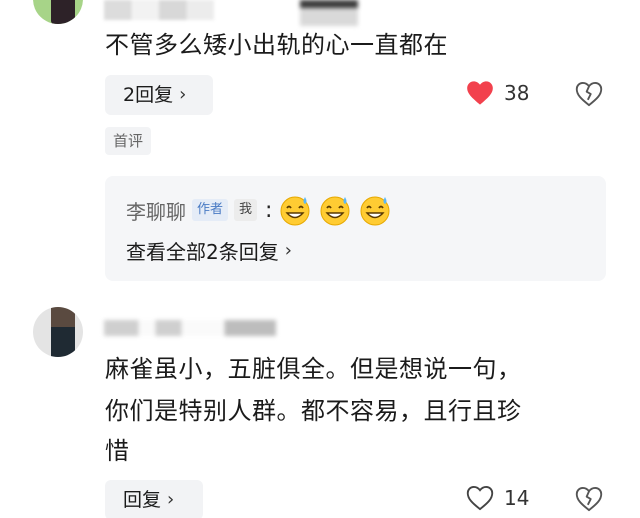 The image size is (640, 518). What do you see at coordinates (329, 13) in the screenshot?
I see `comment-meta-redacted` at bounding box center [329, 13].